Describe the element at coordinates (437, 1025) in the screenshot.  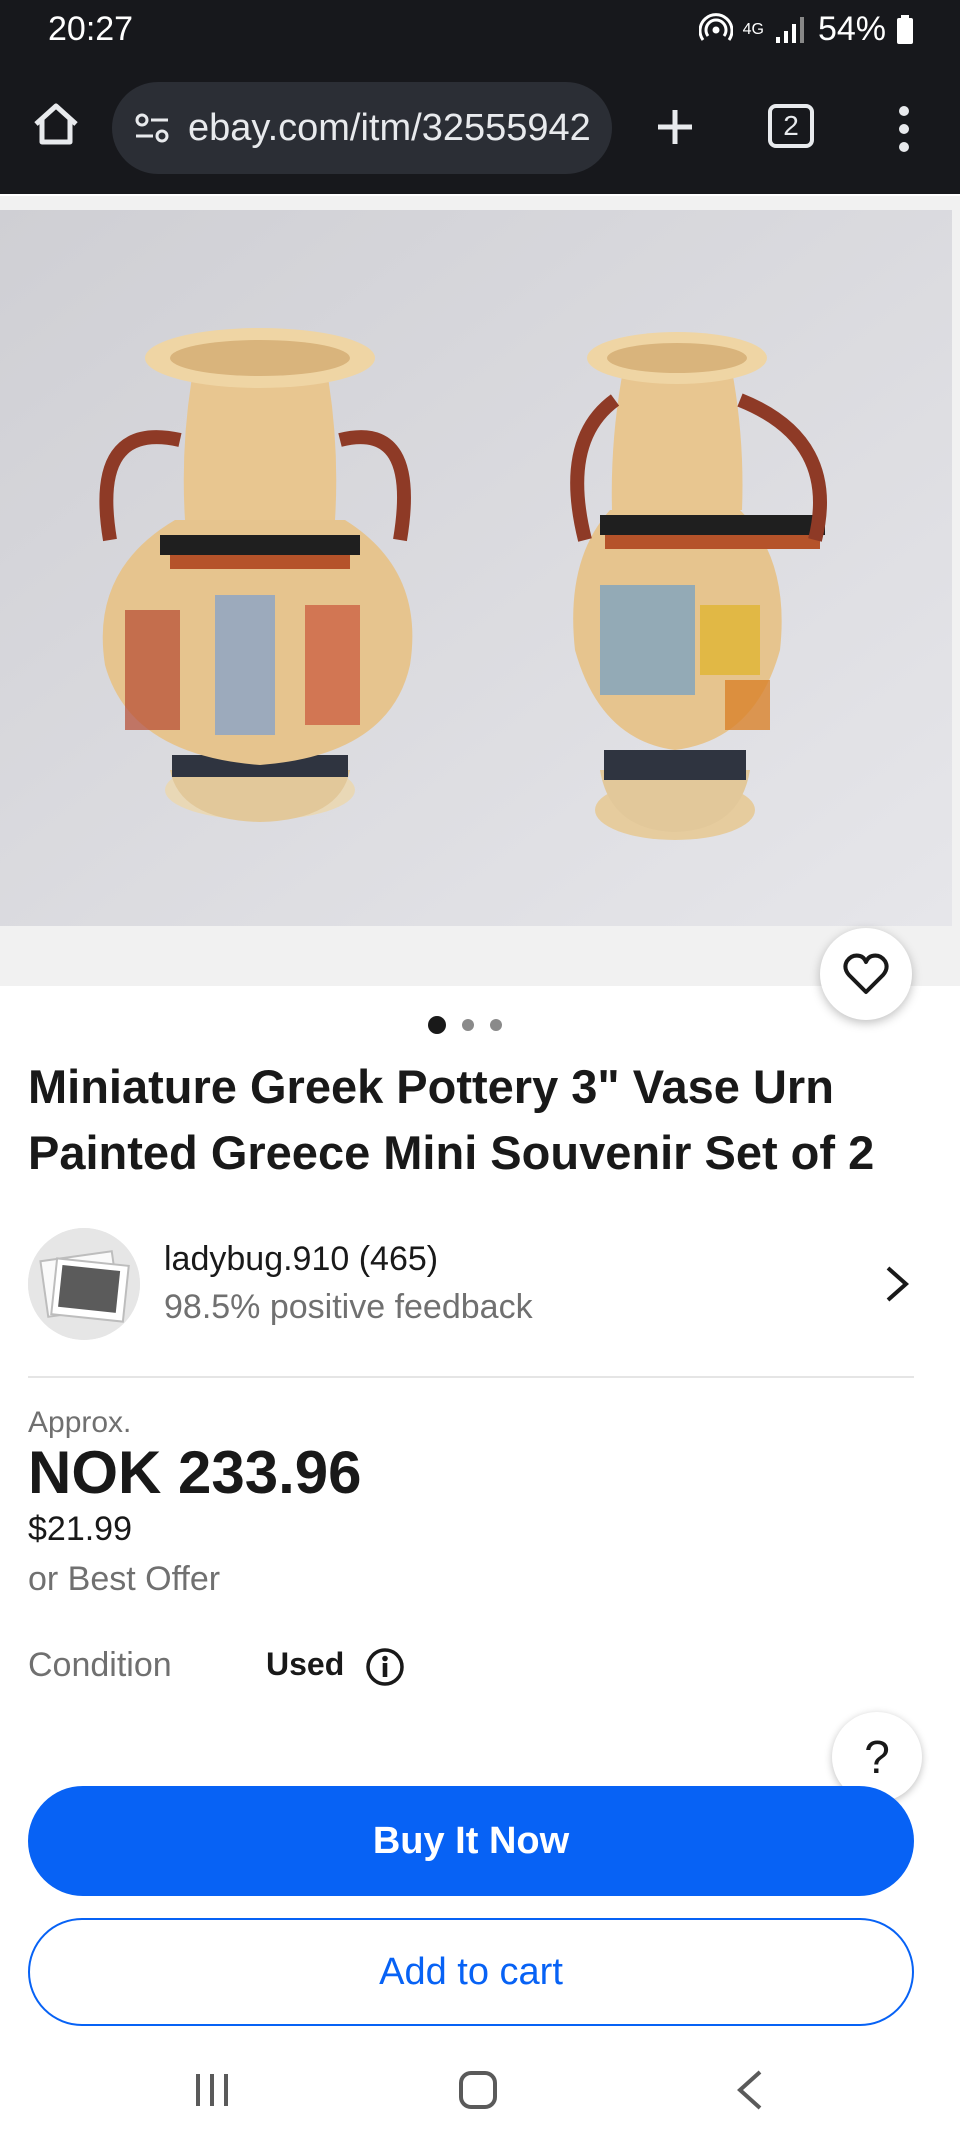
I see `pagination-dot-active` at that location.